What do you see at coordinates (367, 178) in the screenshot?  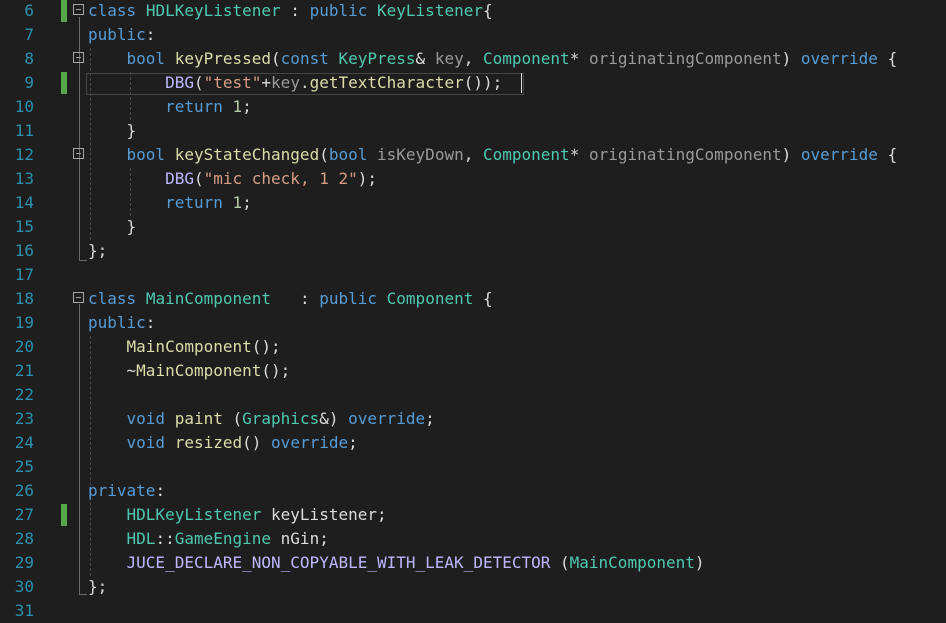 I see `code-token: );` at bounding box center [367, 178].